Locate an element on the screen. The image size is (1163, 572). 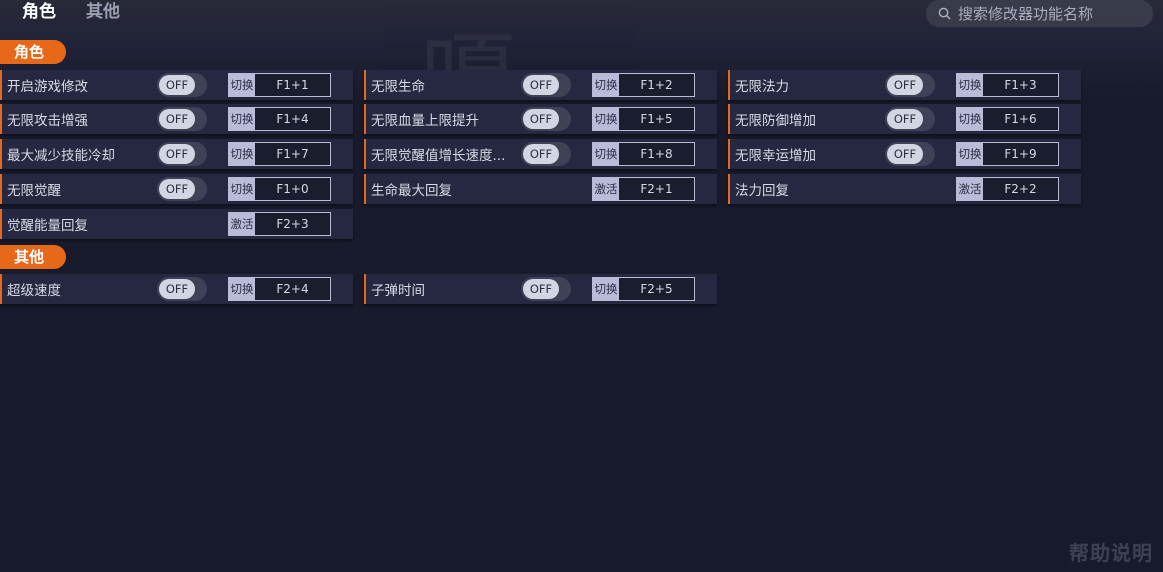
hotkey-box: 激活 F2+2 is located at coordinates (1007, 189).